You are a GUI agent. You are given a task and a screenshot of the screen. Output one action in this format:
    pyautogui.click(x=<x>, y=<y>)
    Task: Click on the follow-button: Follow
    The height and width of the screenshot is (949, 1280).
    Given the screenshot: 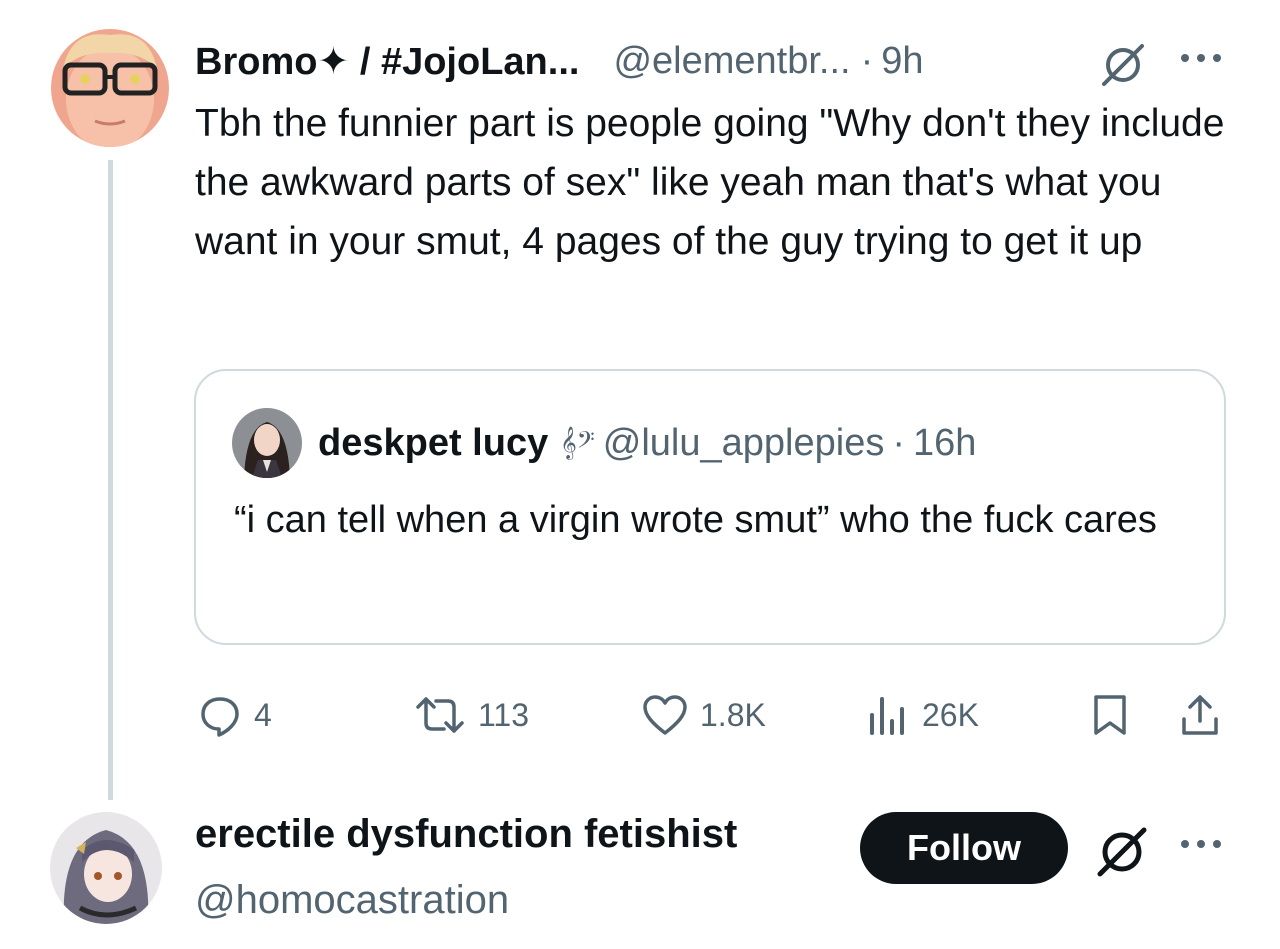 What is the action you would take?
    pyautogui.click(x=964, y=848)
    